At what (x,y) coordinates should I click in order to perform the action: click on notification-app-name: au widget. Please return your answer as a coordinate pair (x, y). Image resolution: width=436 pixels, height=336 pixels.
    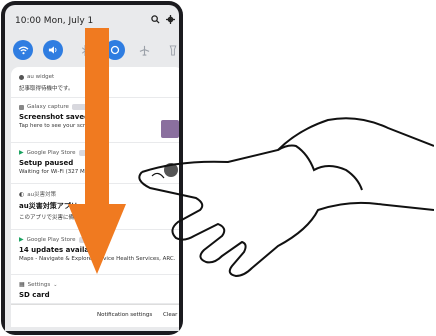
    Looking at the image, I should click on (41, 77).